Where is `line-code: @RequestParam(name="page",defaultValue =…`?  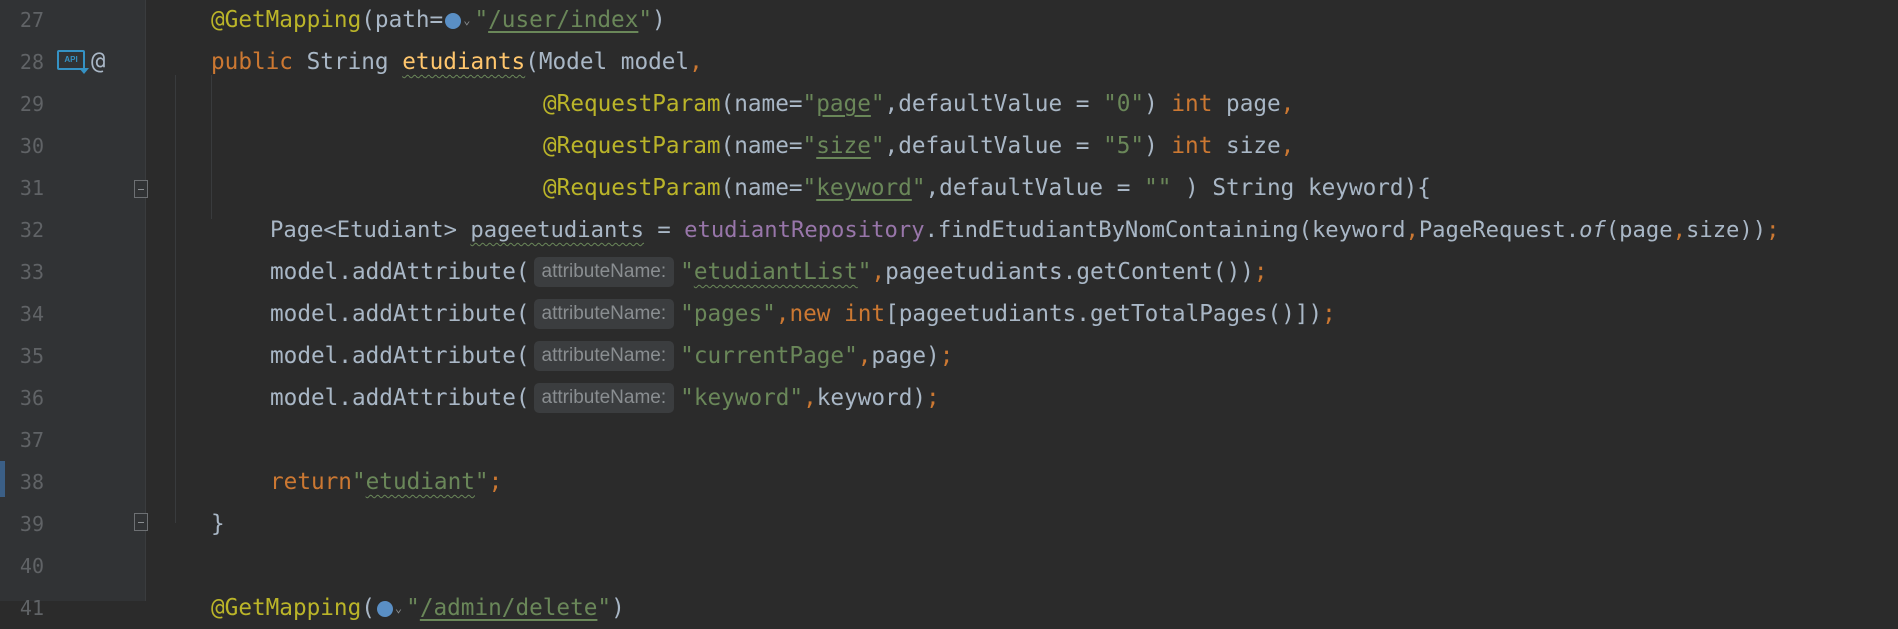 line-code: @RequestParam(name="page",defaultValue =… is located at coordinates (919, 104).